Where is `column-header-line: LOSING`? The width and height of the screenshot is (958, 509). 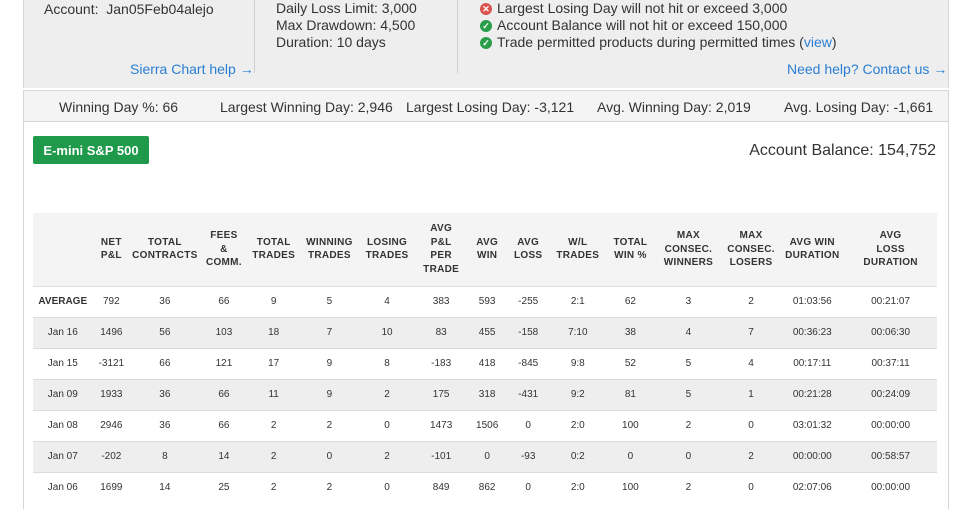 column-header-line: LOSING is located at coordinates (387, 242).